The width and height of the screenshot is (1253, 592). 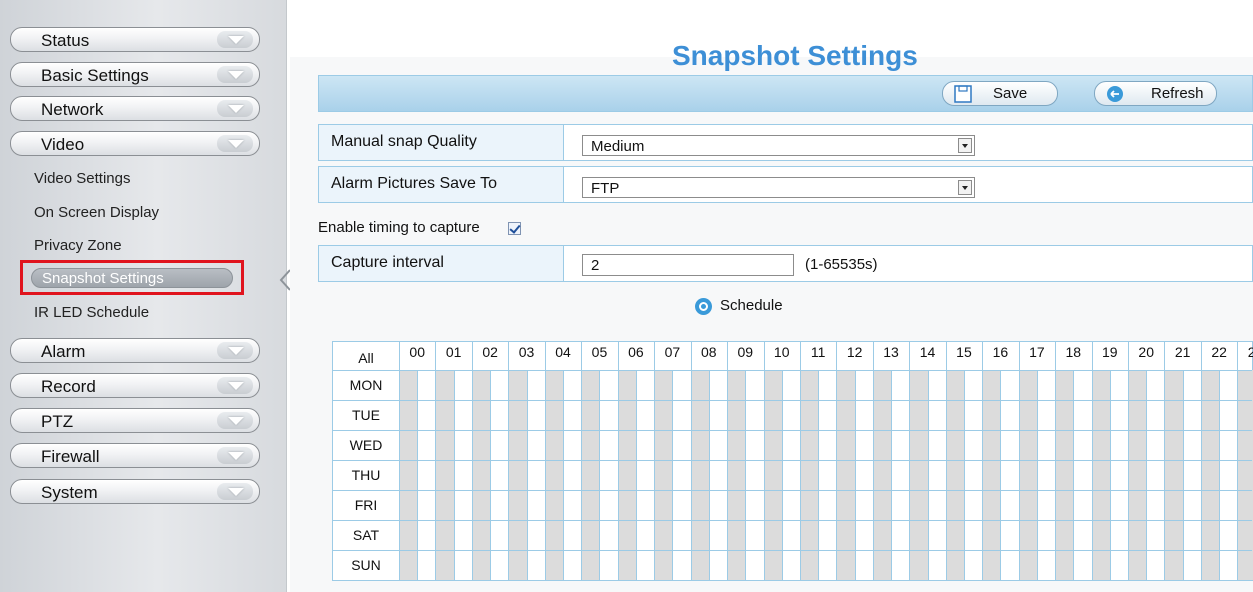 I want to click on hour-label-17: 17, so click(x=1037, y=352).